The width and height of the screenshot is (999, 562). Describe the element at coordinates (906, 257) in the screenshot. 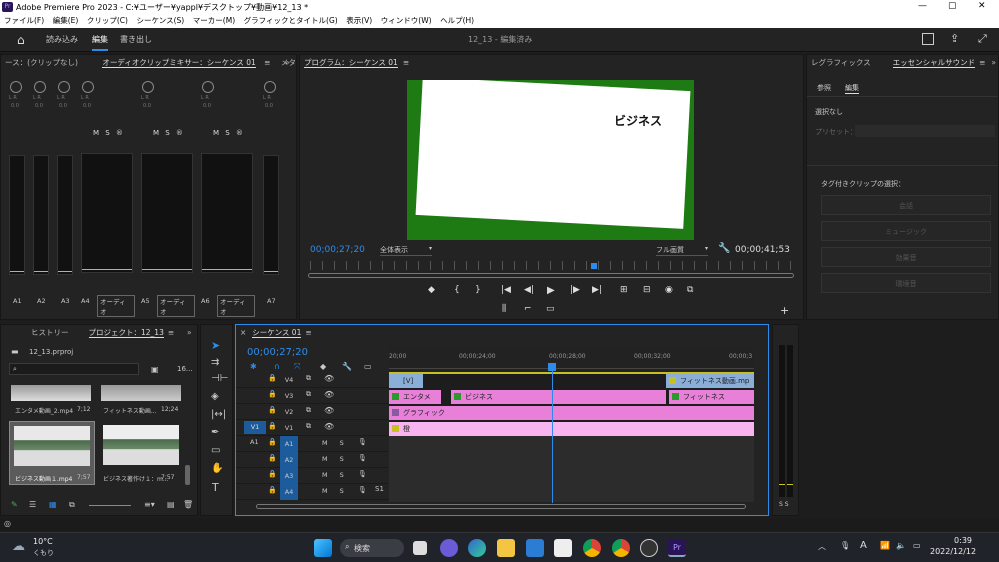

I see `tag-sfx-button: 効果音` at that location.